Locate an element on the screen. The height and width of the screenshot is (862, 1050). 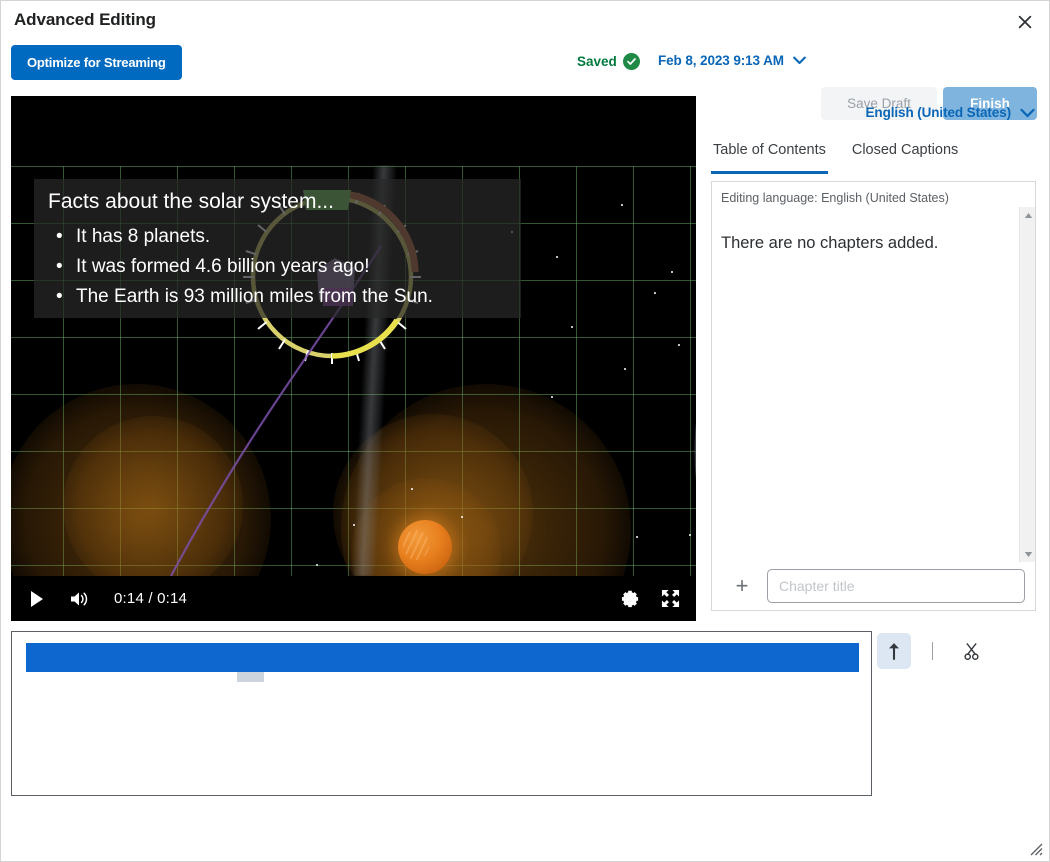
timeline-tools is located at coordinates (932, 651).